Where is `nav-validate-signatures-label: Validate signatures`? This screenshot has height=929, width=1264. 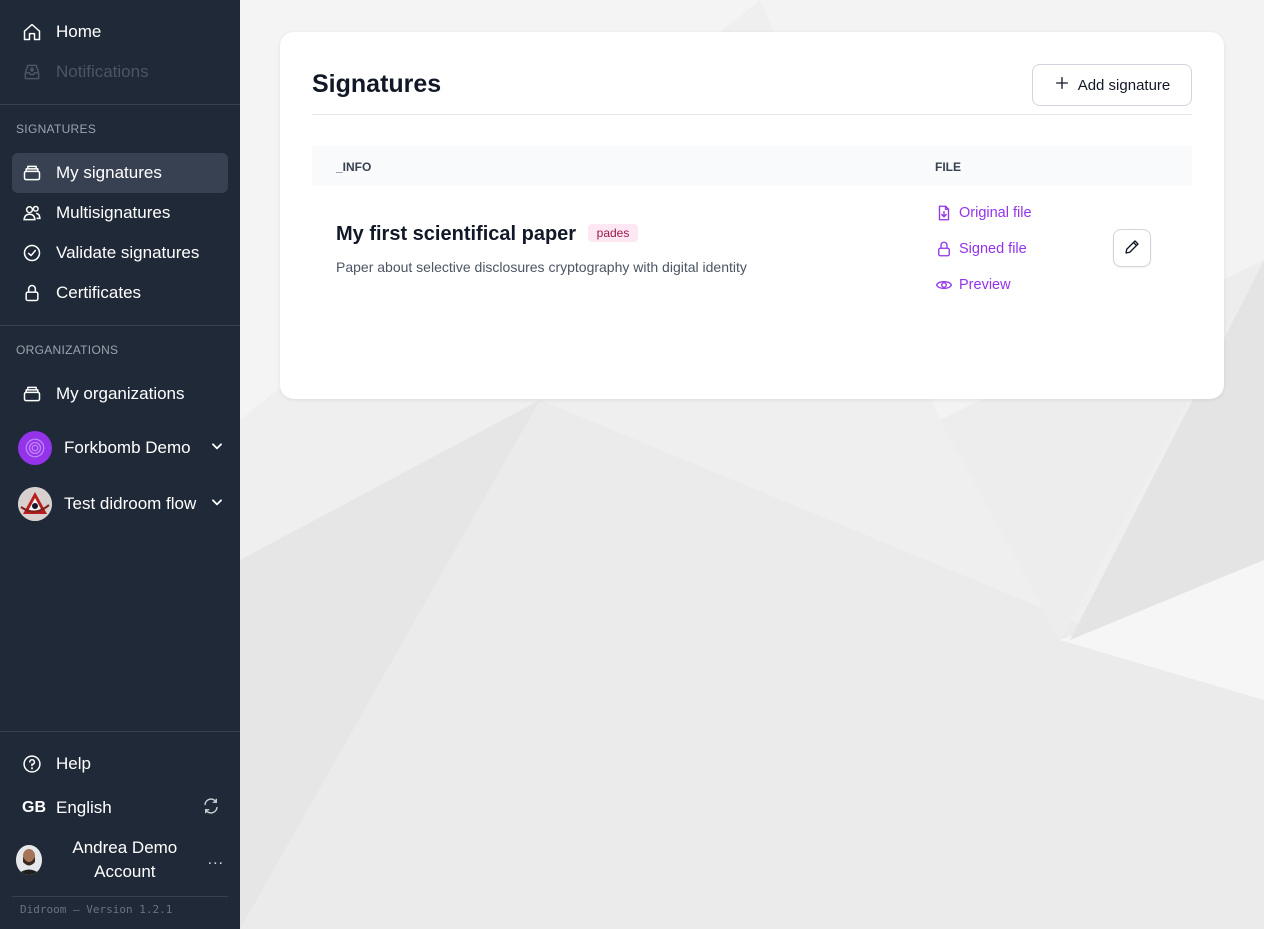
nav-validate-signatures-label: Validate signatures is located at coordinates (128, 252).